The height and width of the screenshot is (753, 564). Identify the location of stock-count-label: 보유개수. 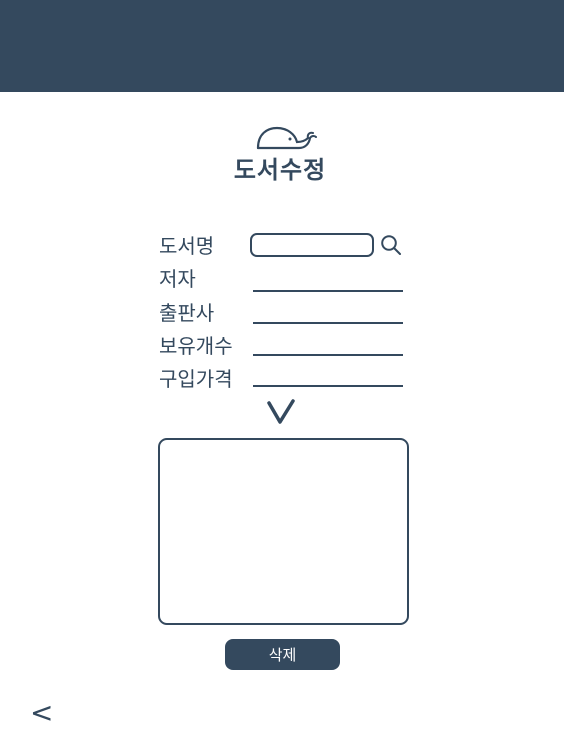
(196, 346).